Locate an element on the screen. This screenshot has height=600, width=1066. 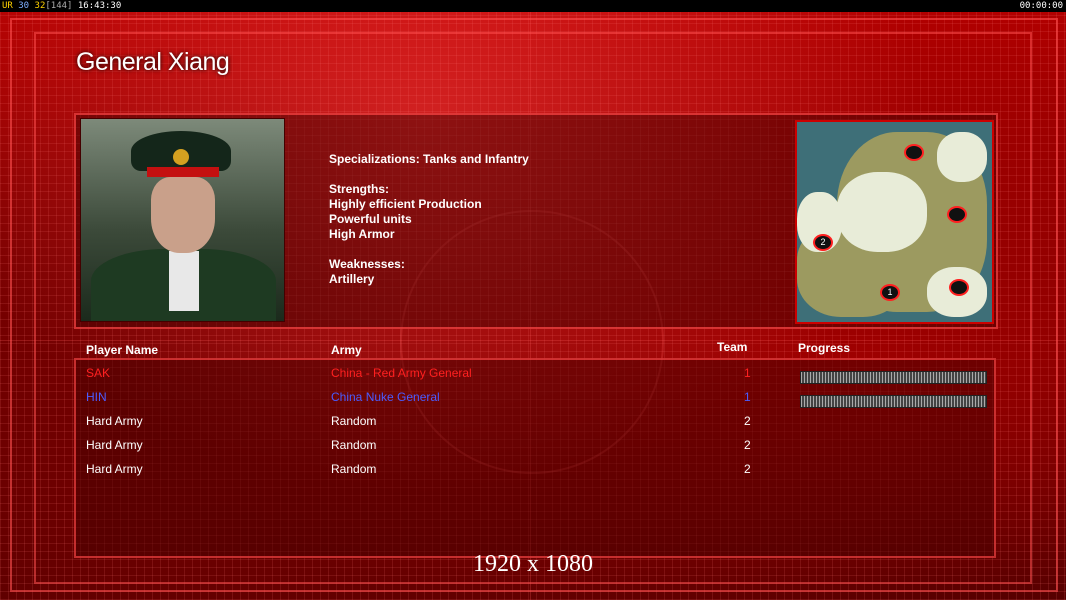
spawn-marker: 2 is located at coordinates (823, 242).